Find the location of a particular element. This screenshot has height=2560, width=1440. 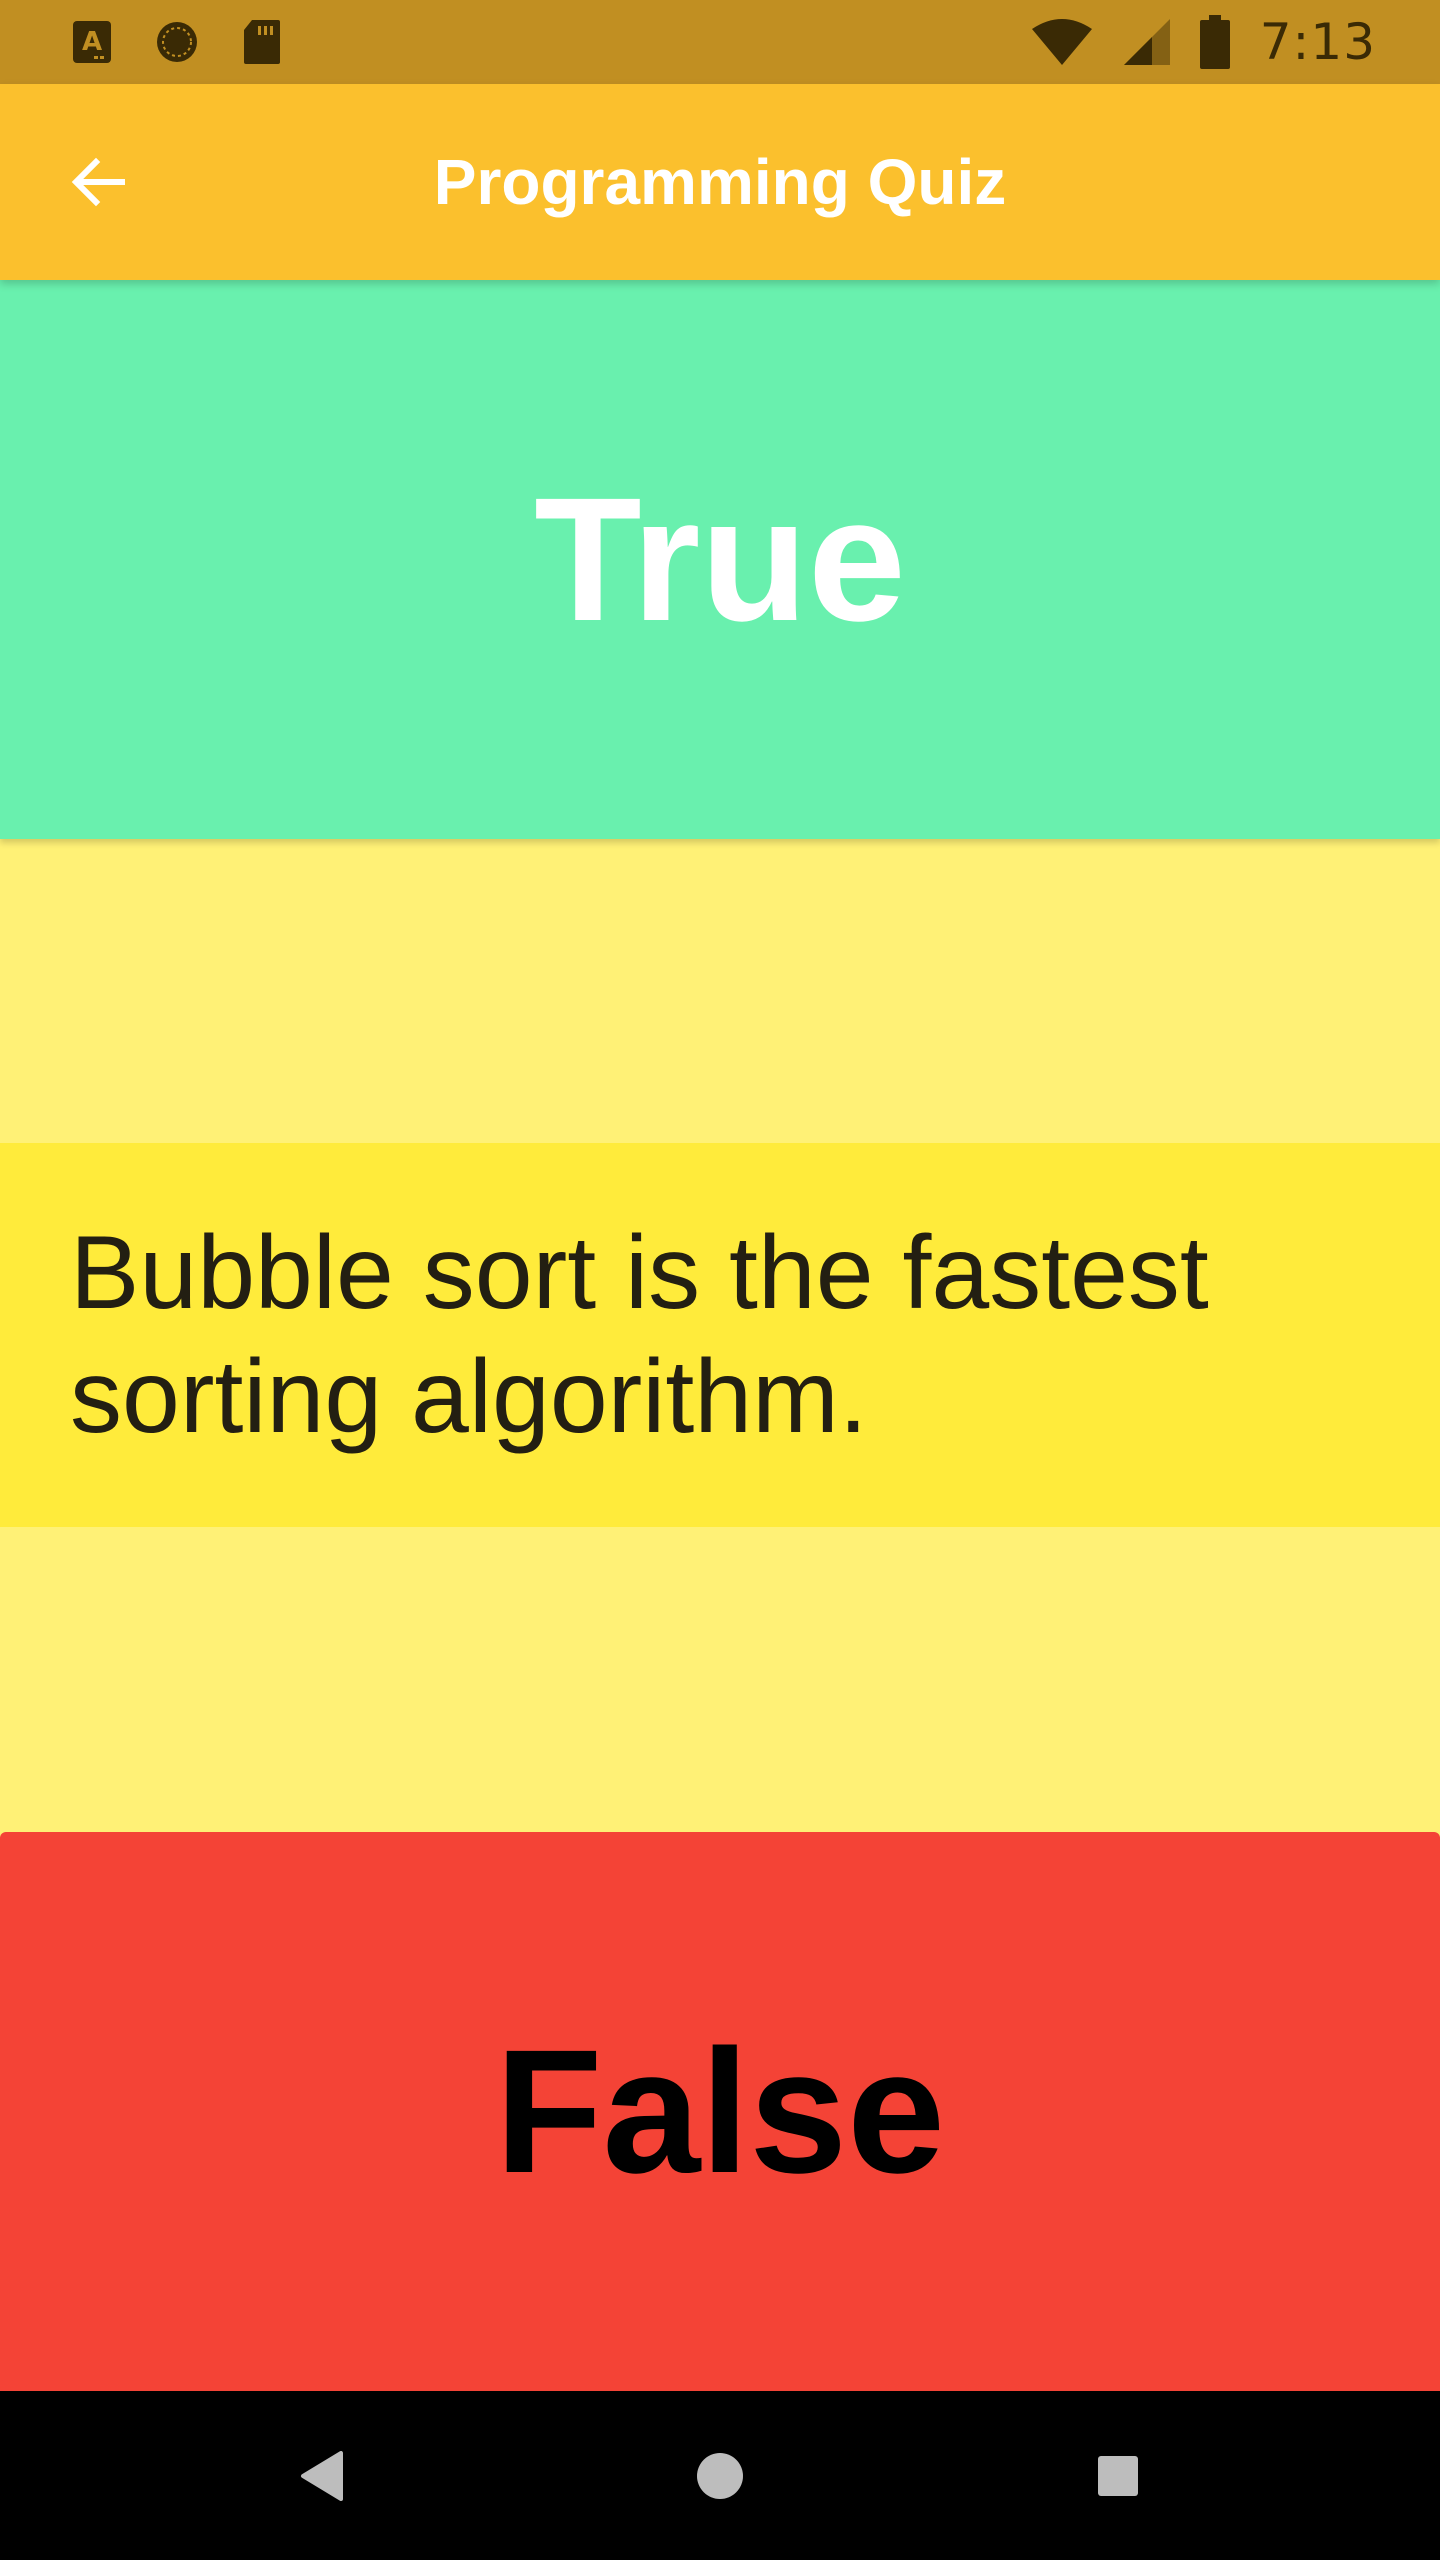

status-left-icons: A is located at coordinates (197, 42).